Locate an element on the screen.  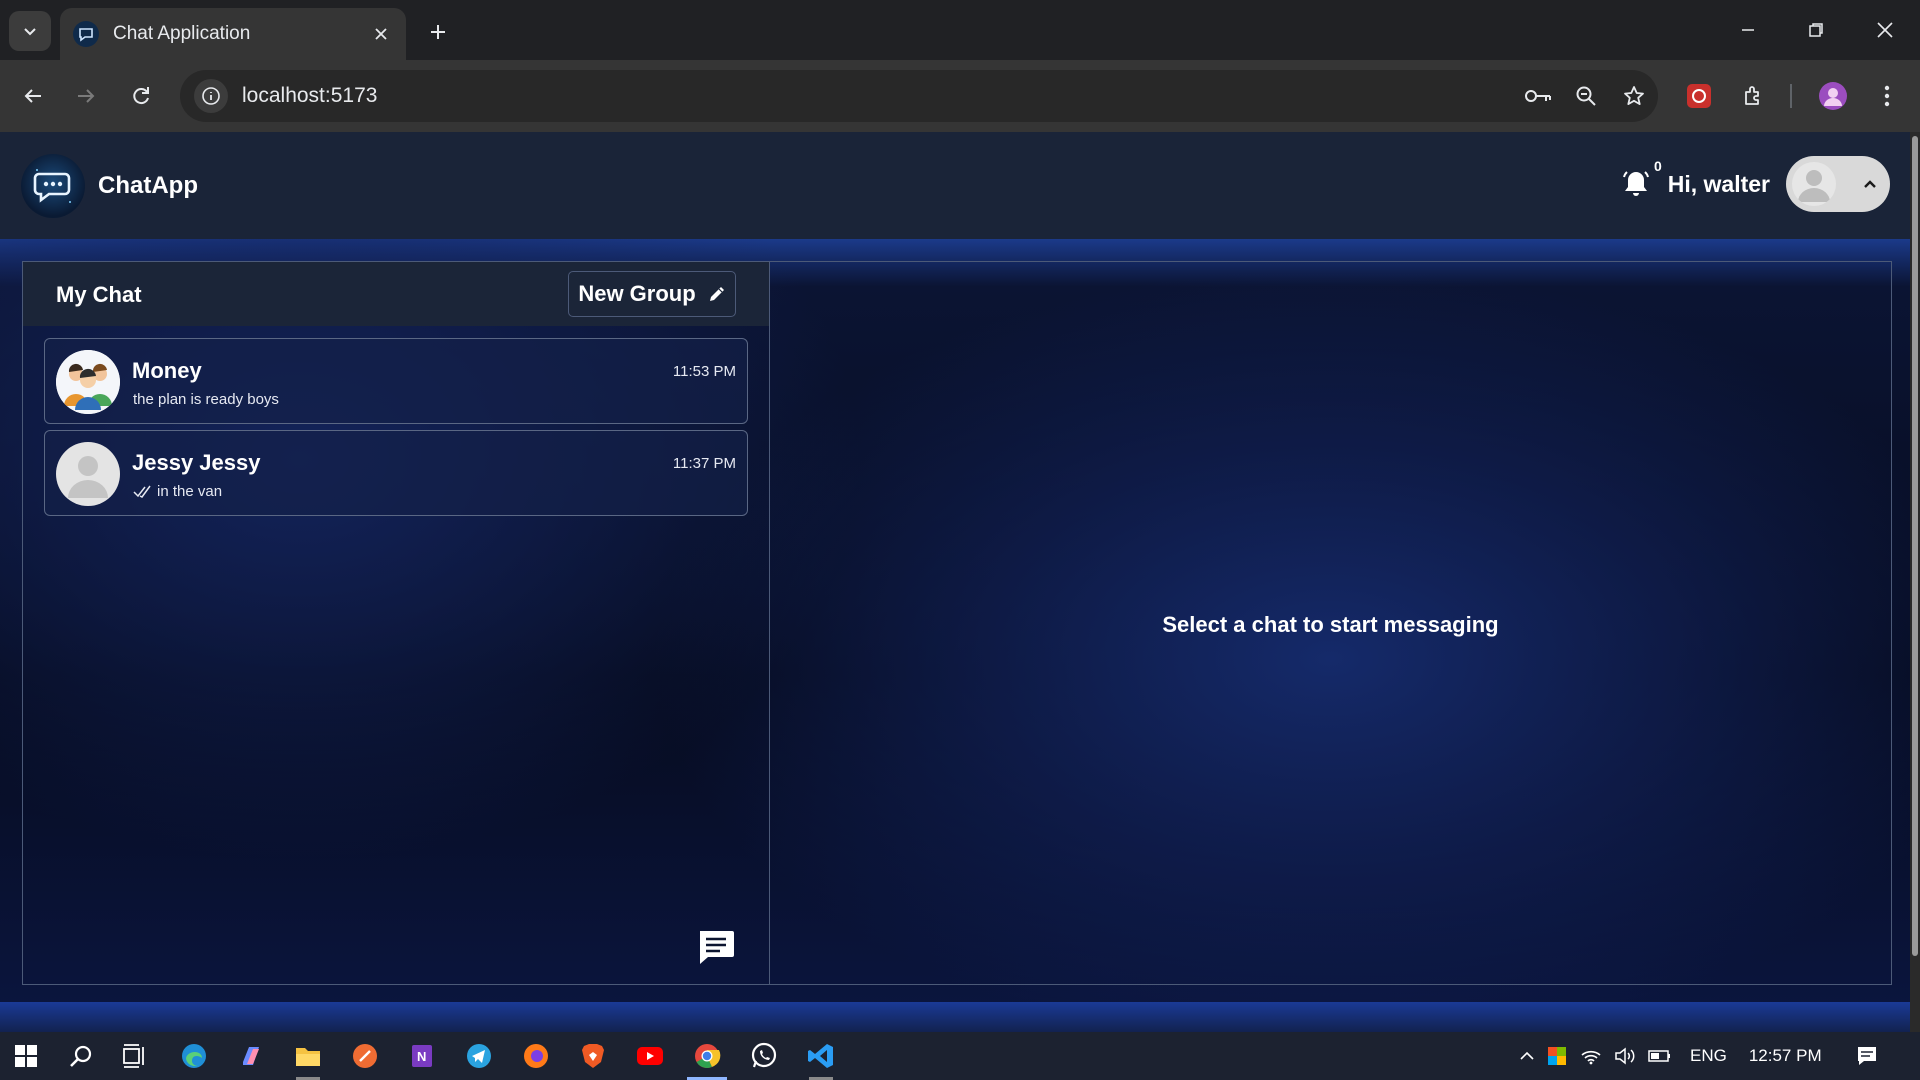
chat-name: Money is located at coordinates (167, 370).